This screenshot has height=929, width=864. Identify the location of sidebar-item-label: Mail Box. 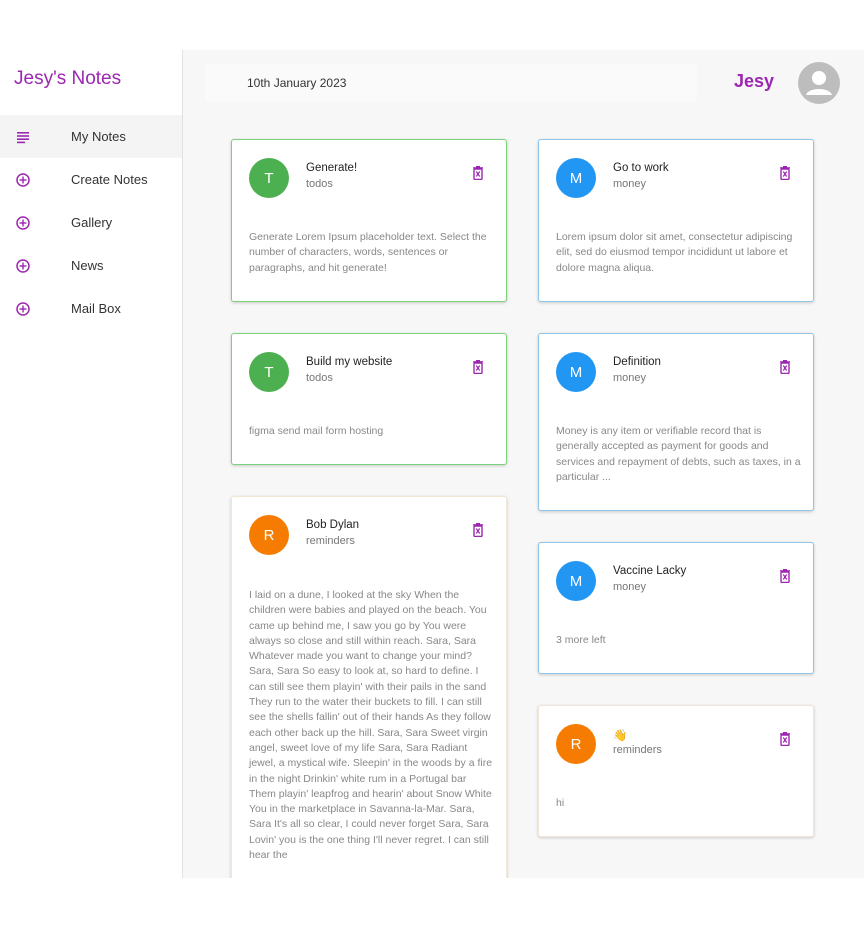
(96, 308).